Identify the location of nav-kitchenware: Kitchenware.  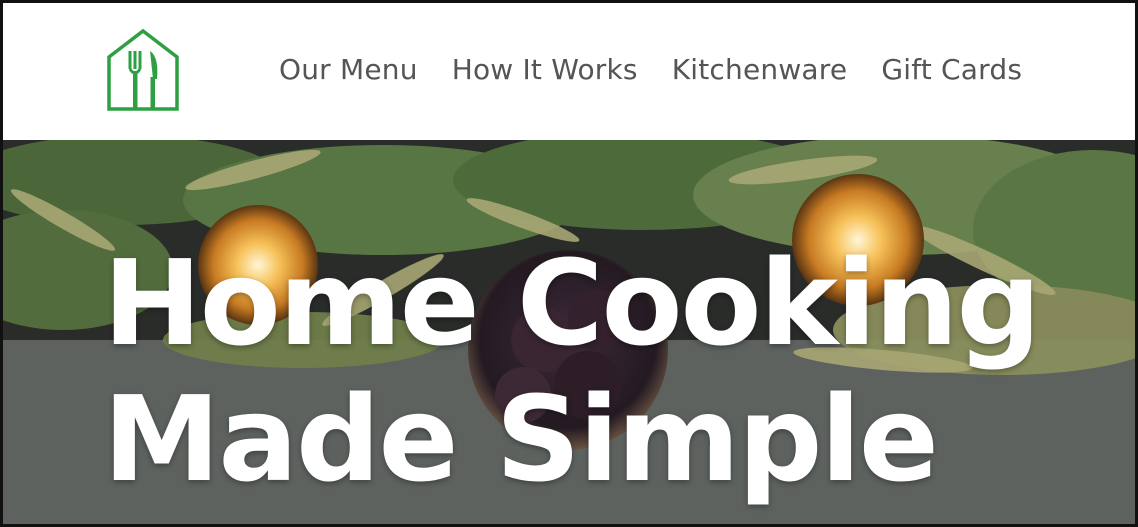
(760, 69).